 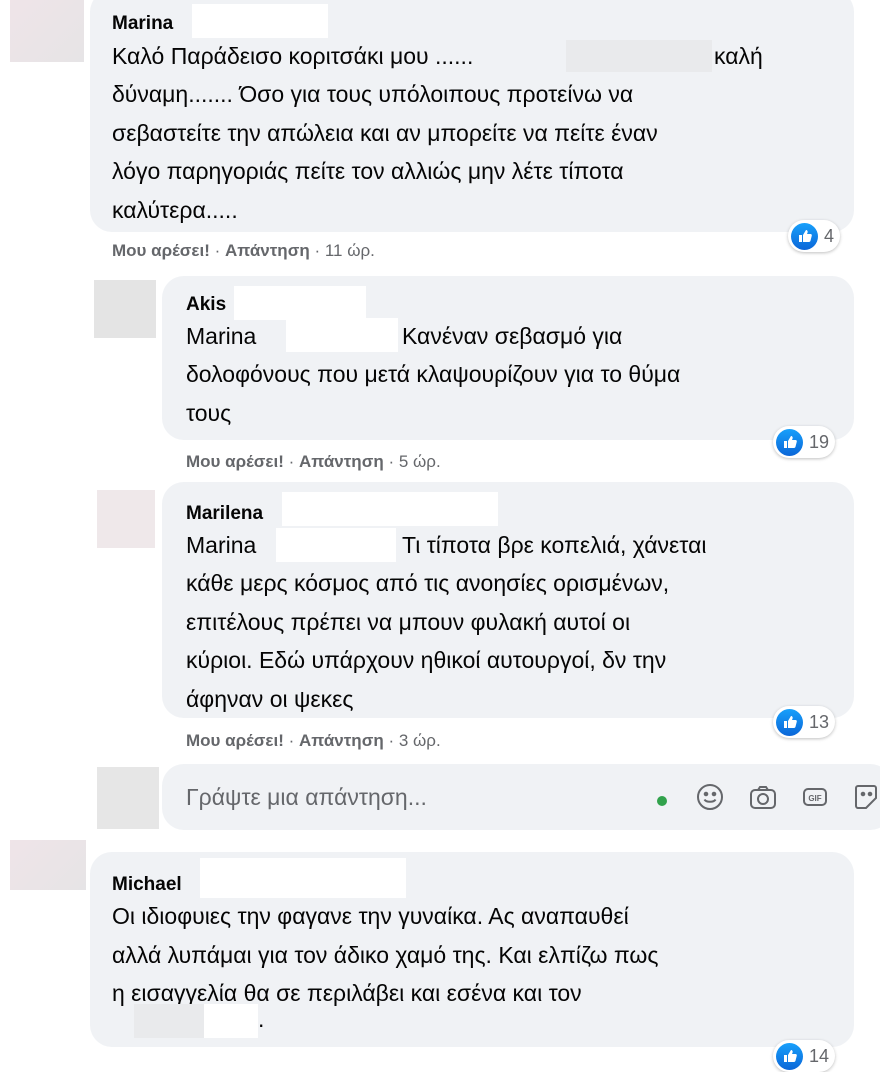 What do you see at coordinates (147, 885) in the screenshot?
I see `comment-author: Michael` at bounding box center [147, 885].